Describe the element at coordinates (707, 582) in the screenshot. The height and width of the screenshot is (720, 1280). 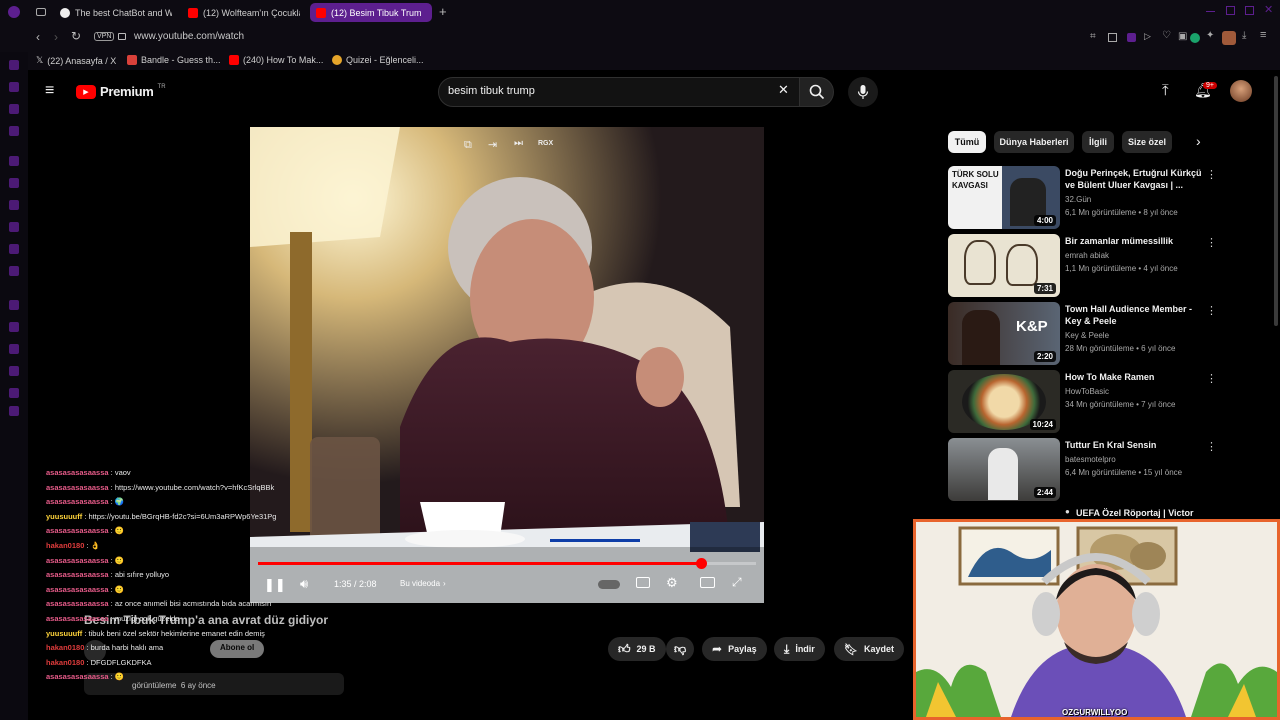
I see `theater-mode-icon` at that location.